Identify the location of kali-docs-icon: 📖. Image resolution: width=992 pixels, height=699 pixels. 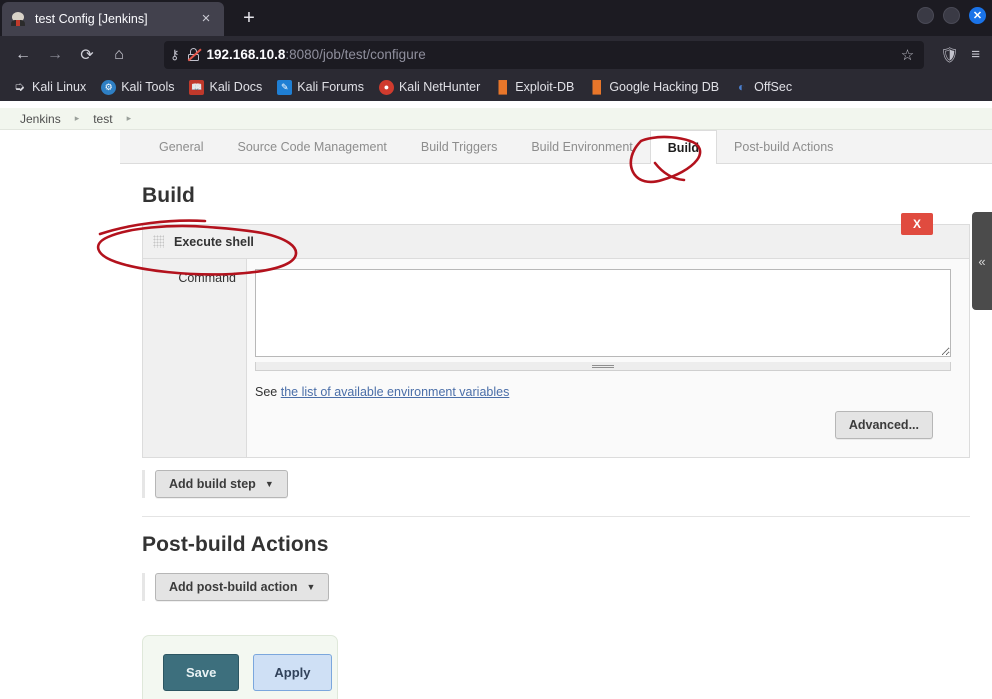
(197, 87).